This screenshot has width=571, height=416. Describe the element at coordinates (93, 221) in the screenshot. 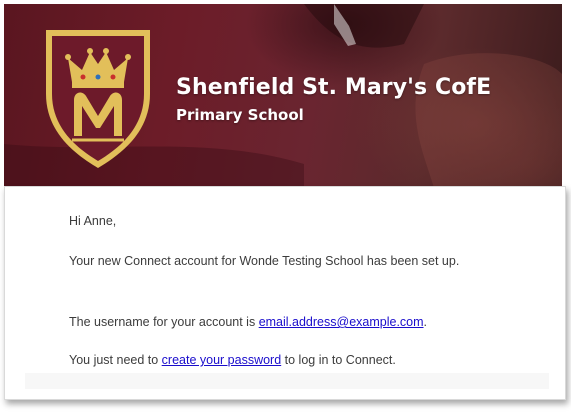

I see `email-greeting: Hi Anne,` at that location.